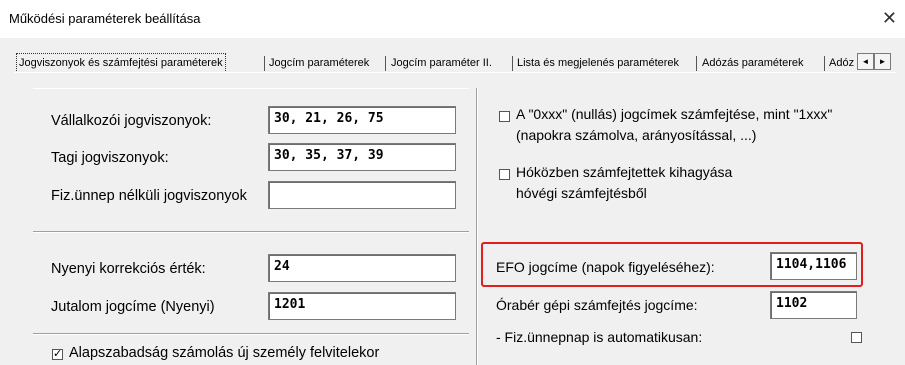 Image resolution: width=905 pixels, height=365 pixels. What do you see at coordinates (581, 193) in the screenshot?
I see `hokozben-label-line2: hóvégi számfejtésből` at bounding box center [581, 193].